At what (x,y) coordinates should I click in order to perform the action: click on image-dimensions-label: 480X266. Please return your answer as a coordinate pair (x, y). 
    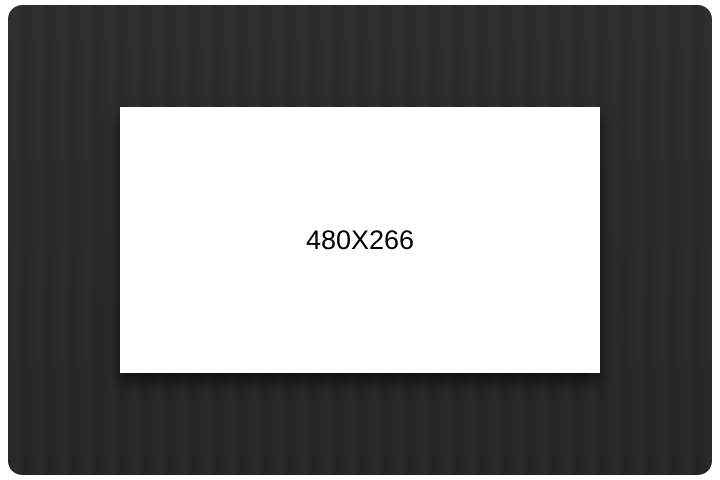
    Looking at the image, I should click on (360, 239).